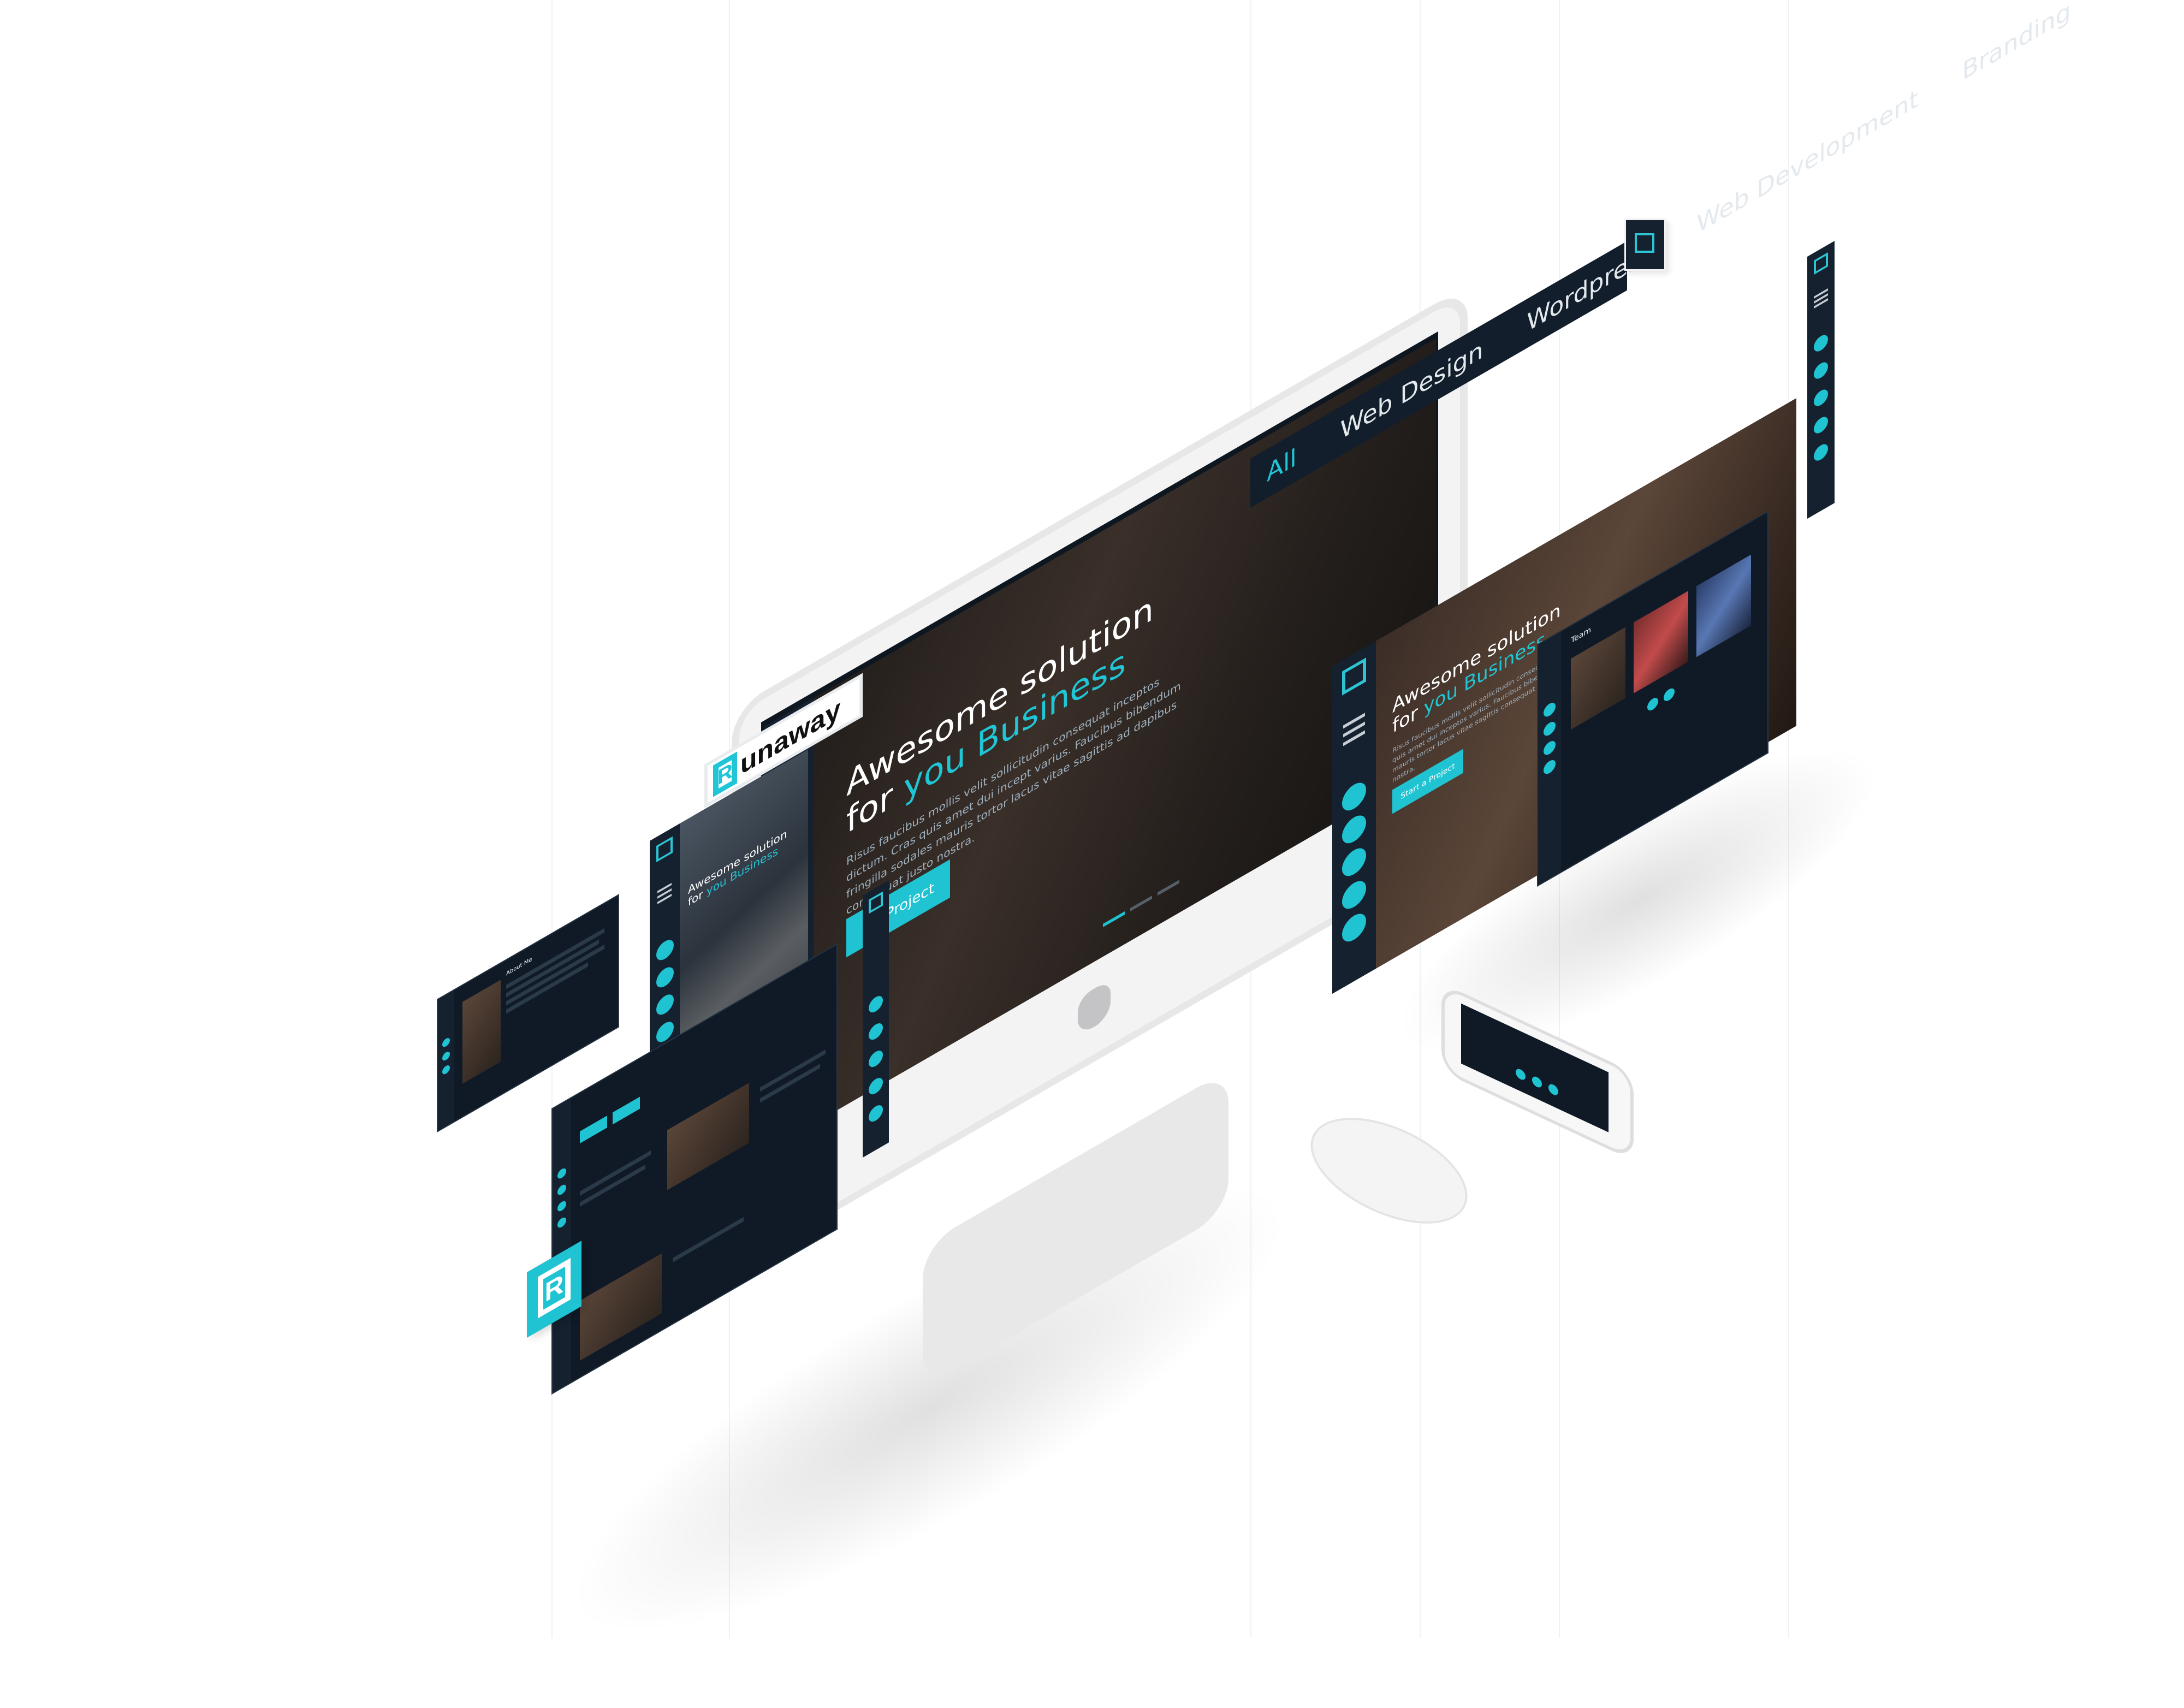  Describe the element at coordinates (2016, 43) in the screenshot. I see `filter-branding: Branding` at that location.